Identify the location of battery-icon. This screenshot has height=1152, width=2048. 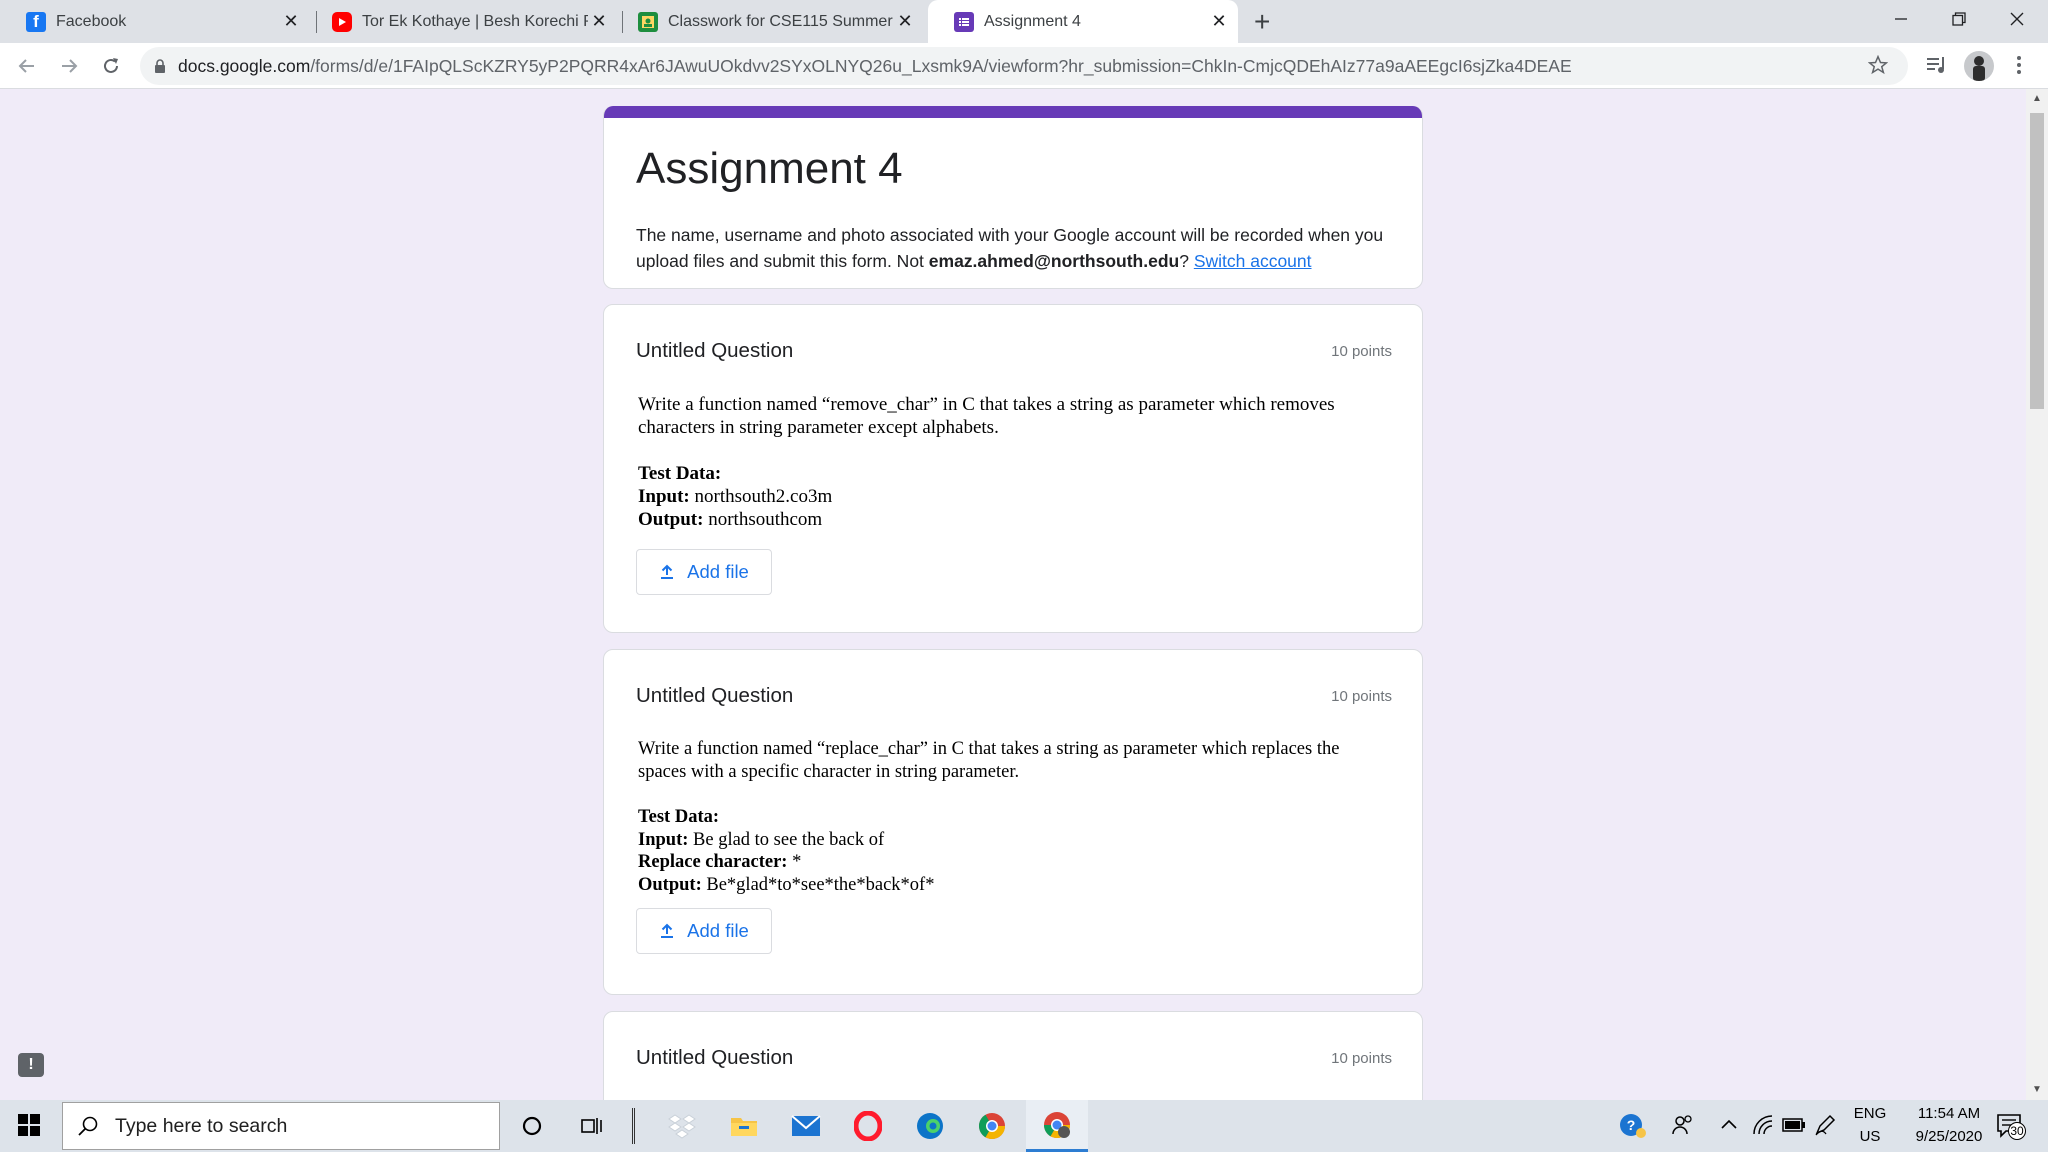
(1794, 1125).